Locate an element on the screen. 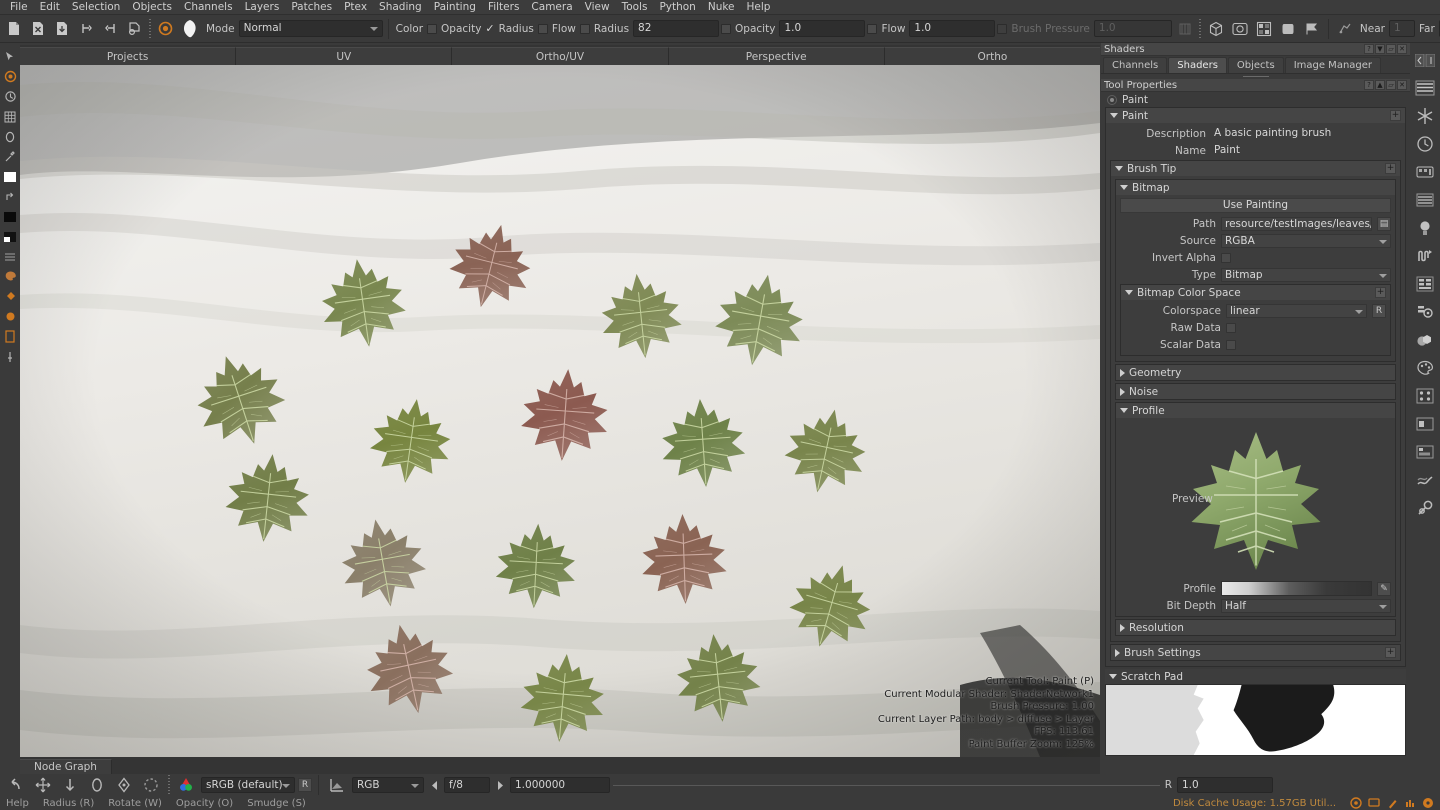 The height and width of the screenshot is (810, 1440). dock-tab-channels: Channels is located at coordinates (1135, 64).